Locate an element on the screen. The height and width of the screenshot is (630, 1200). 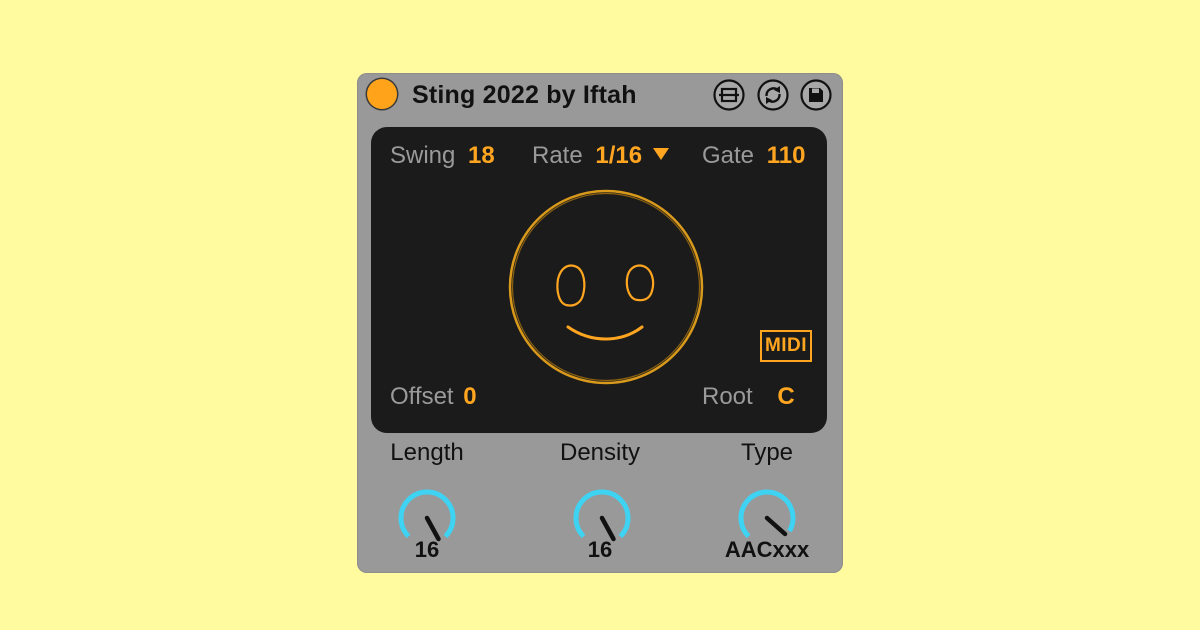
hotswap-button is located at coordinates (729, 95).